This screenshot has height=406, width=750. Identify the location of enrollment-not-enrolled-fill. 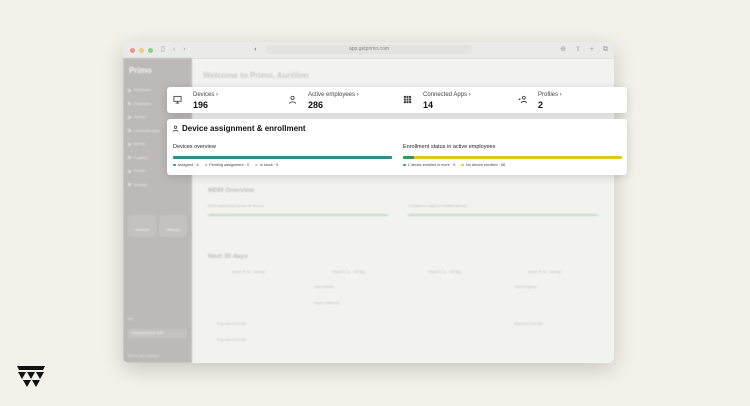
(512, 157).